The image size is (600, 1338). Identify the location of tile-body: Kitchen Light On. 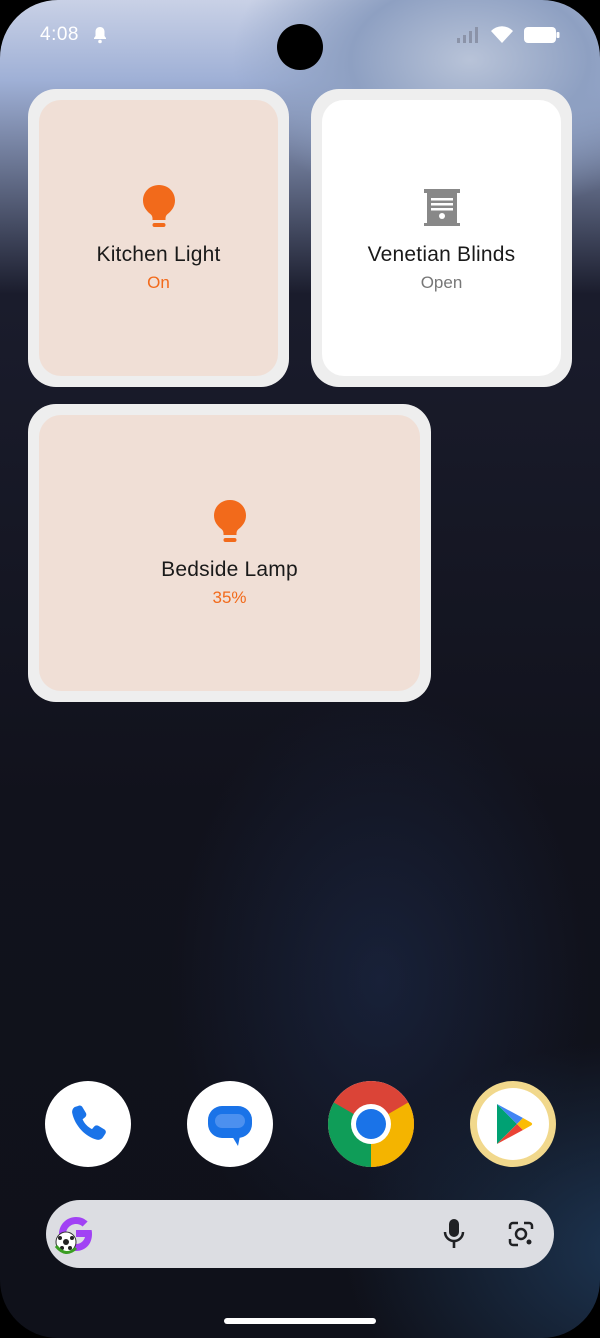
(158, 238).